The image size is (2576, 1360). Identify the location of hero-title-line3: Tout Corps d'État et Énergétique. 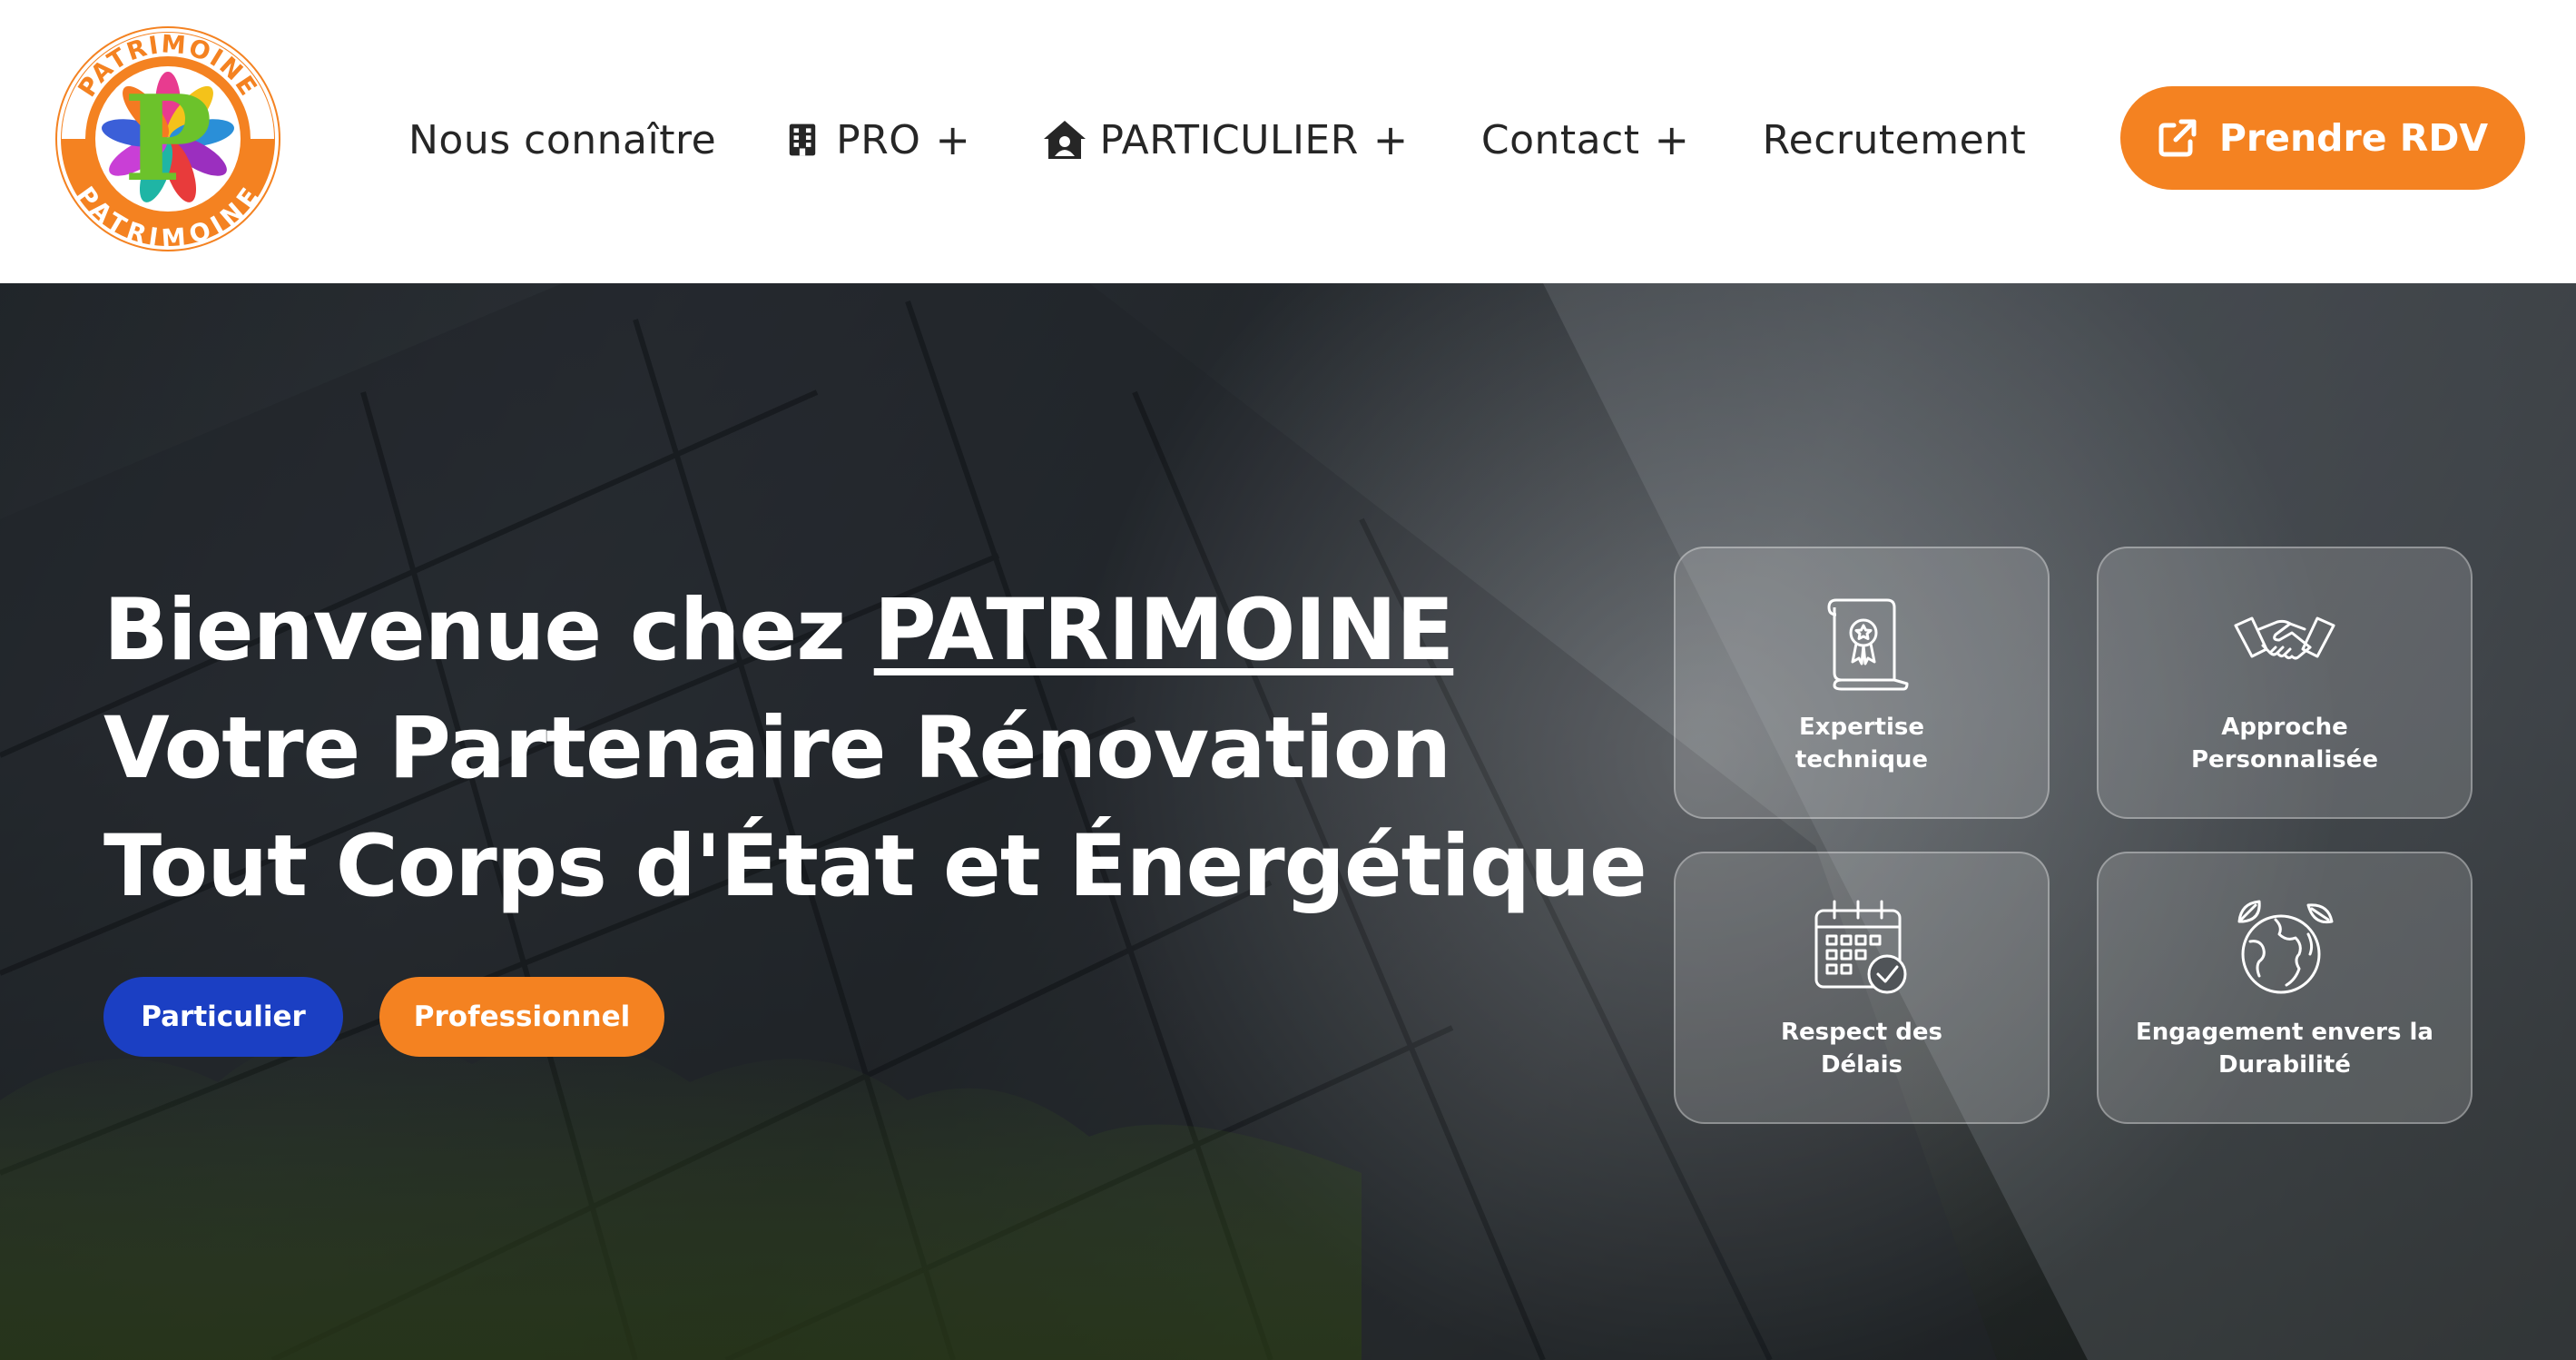
(875, 867).